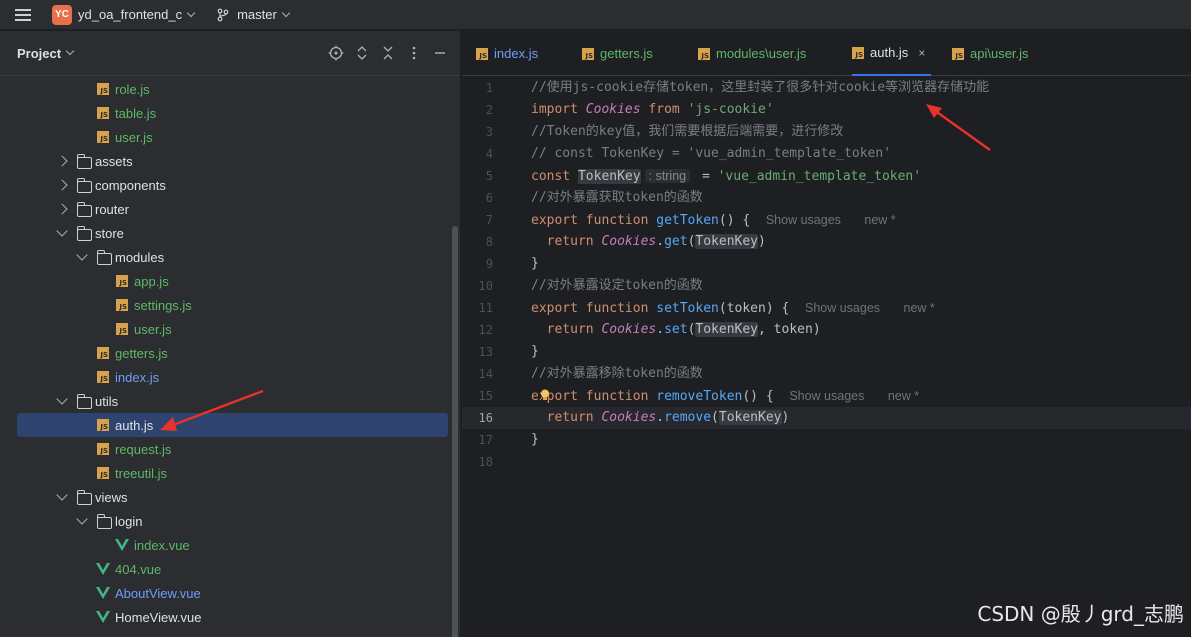 Image resolution: width=1191 pixels, height=637 pixels. Describe the element at coordinates (226, 545) in the screenshot. I see `tree-row: index.vue` at that location.